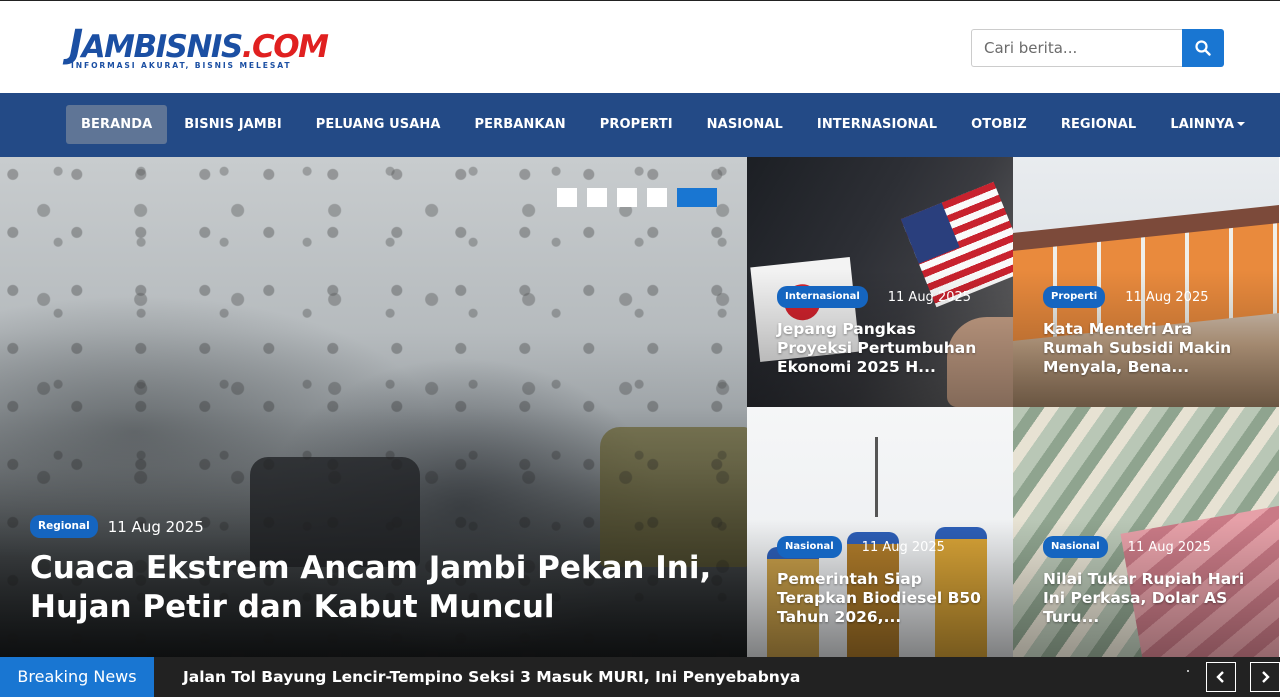  Describe the element at coordinates (877, 124) in the screenshot. I see `nav-item-internasional: INTERNASIONAL` at that location.